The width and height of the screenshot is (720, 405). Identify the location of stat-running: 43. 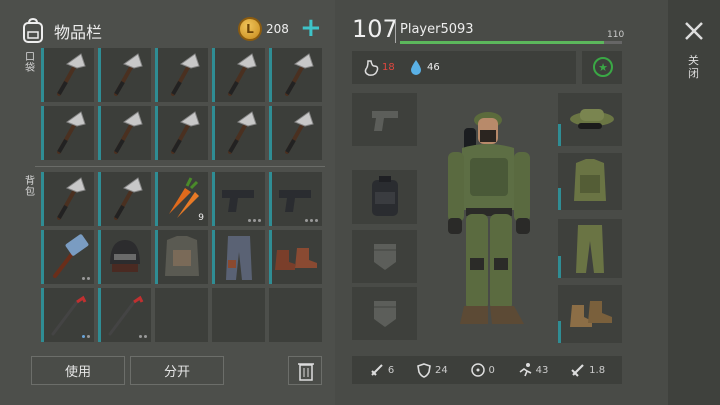
(533, 370).